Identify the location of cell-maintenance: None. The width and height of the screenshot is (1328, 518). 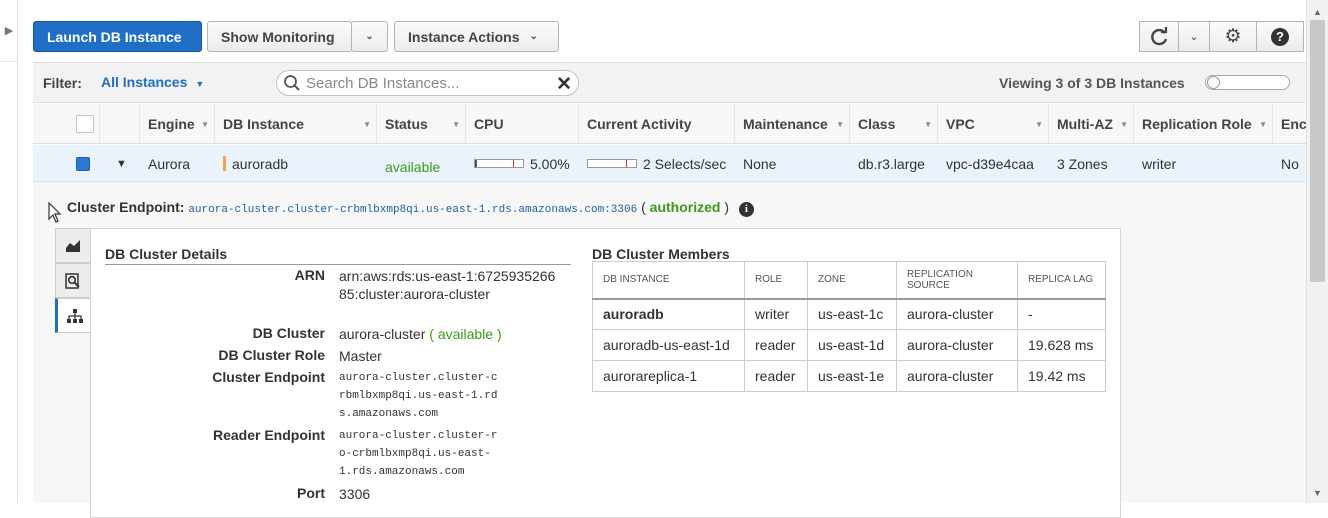
(760, 163).